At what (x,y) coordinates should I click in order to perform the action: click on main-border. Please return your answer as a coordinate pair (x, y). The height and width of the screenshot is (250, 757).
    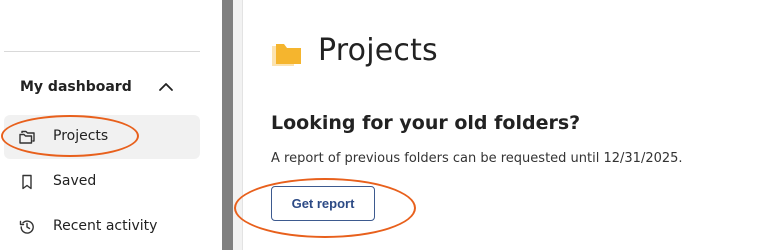
    Looking at the image, I should click on (242, 125).